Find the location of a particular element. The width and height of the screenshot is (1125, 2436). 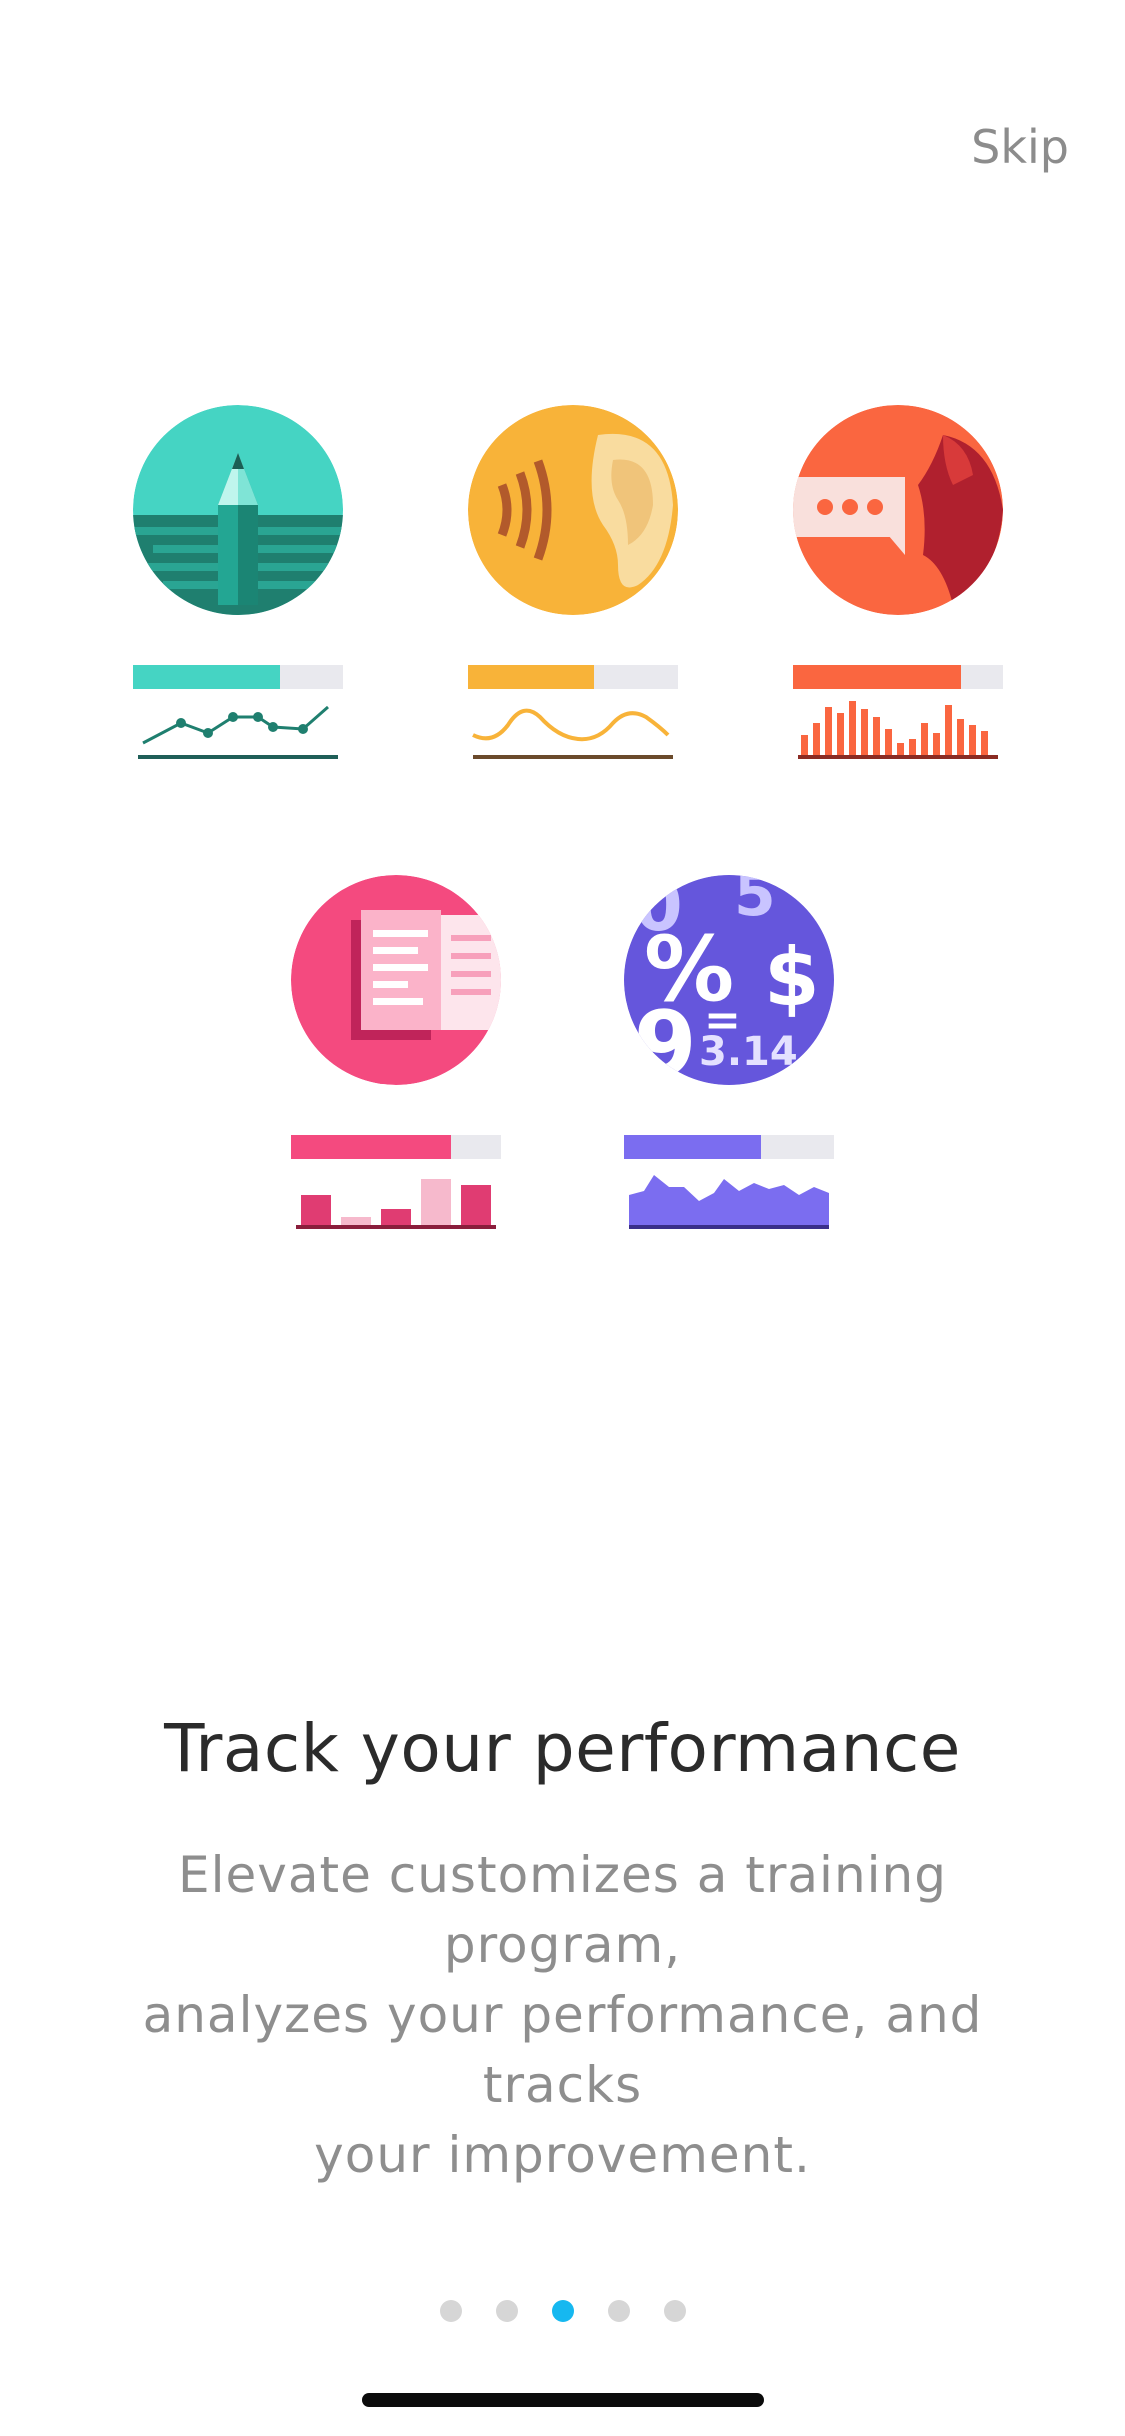

svg-text: 5 is located at coordinates (755, 902).